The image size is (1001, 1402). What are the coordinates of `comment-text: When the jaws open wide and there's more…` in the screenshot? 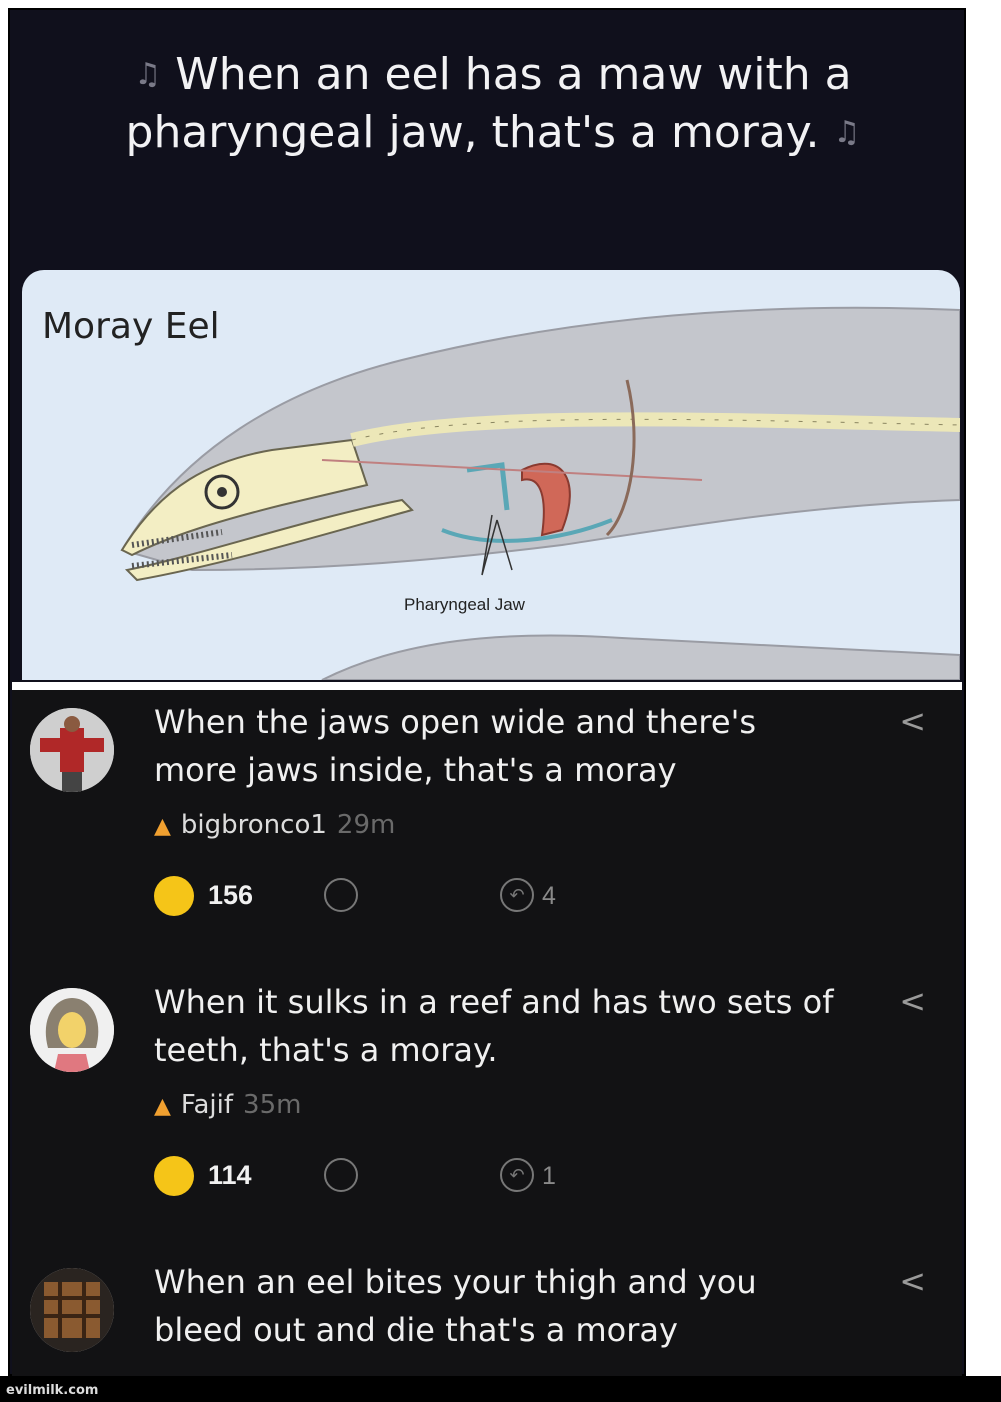 It's located at (455, 746).